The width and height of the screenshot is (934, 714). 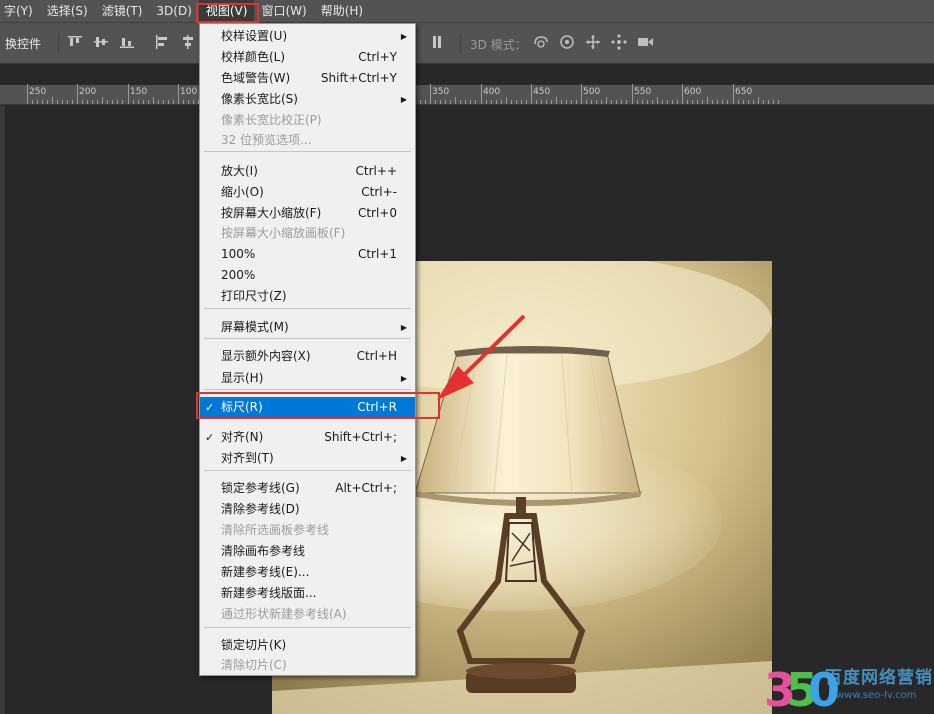 I want to click on watermark-name: 百度网络营销, so click(x=879, y=678).